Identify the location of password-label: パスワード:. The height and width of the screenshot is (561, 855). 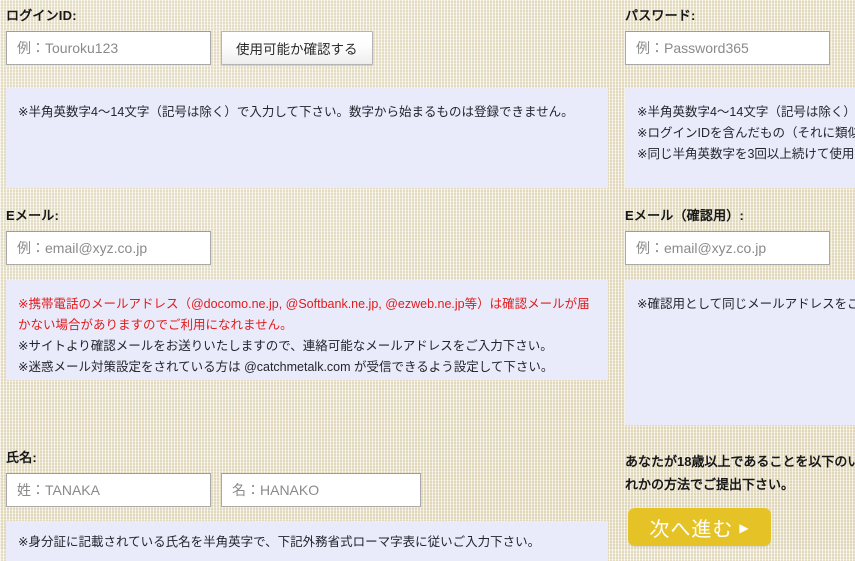
(660, 15).